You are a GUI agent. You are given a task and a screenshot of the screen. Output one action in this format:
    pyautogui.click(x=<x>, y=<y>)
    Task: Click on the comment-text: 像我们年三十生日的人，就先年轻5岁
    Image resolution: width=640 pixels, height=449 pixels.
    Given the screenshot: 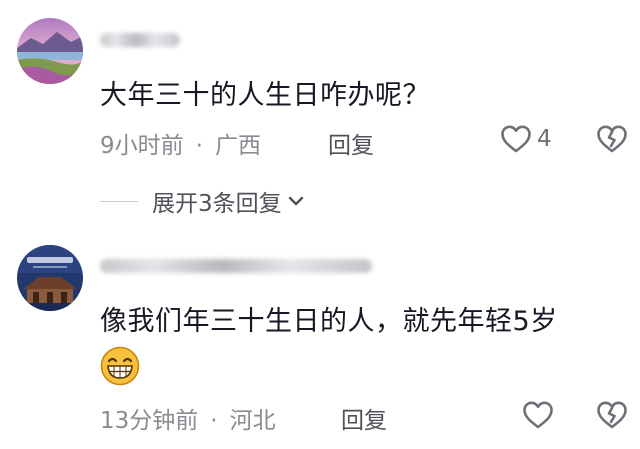 What is the action you would take?
    pyautogui.click(x=329, y=321)
    